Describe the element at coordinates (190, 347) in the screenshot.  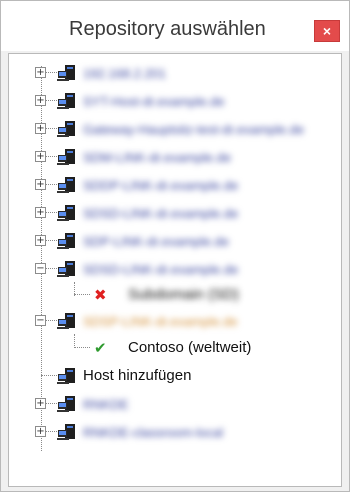
I see `repository-label: Contoso (weltweit)` at that location.